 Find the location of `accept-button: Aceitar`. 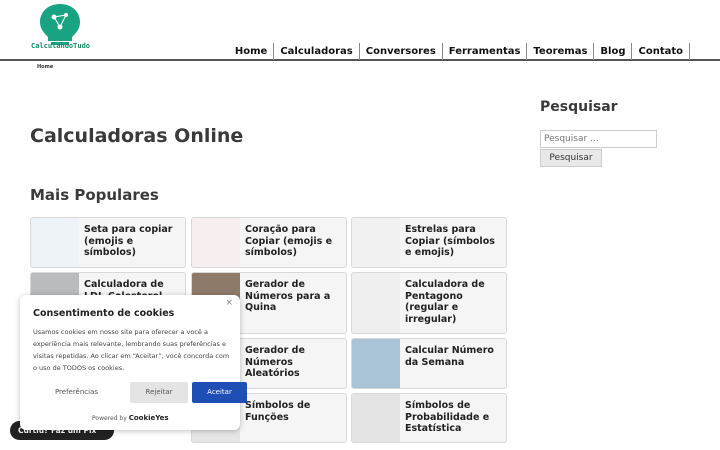

accept-button: Aceitar is located at coordinates (219, 392).